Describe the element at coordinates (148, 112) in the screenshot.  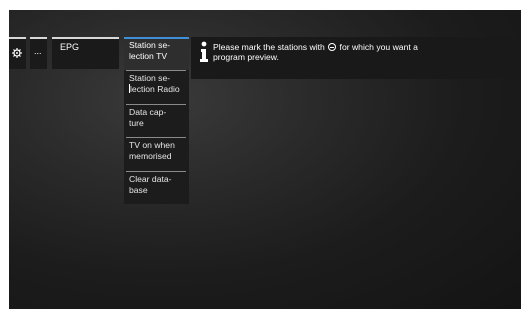
I see `submenu-item-label: Data cap-` at that location.